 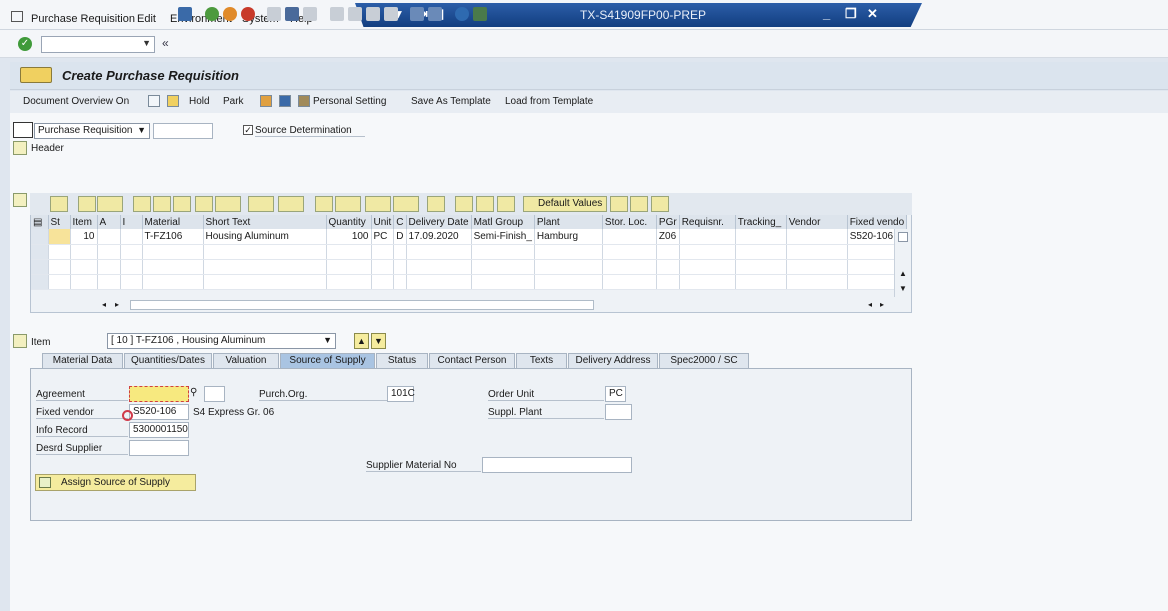 I want to click on desired-supplier-field, so click(x=159, y=448).